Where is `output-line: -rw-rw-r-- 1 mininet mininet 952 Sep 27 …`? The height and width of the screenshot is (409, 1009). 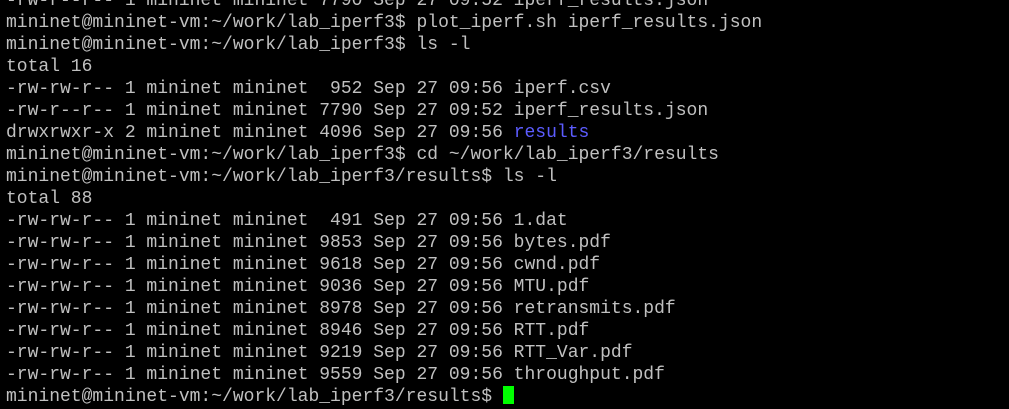
output-line: -rw-rw-r-- 1 mininet mininet 952 Sep 27 … is located at coordinates (308, 89).